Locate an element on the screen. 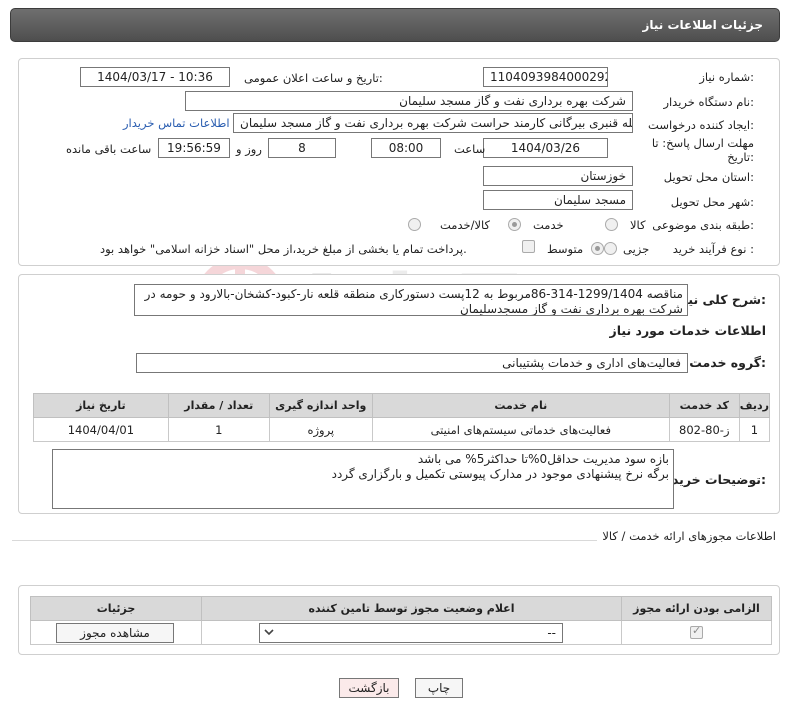 Image resolution: width=788 pixels, height=713 pixels. process-radio-minor is located at coordinates (610, 248).